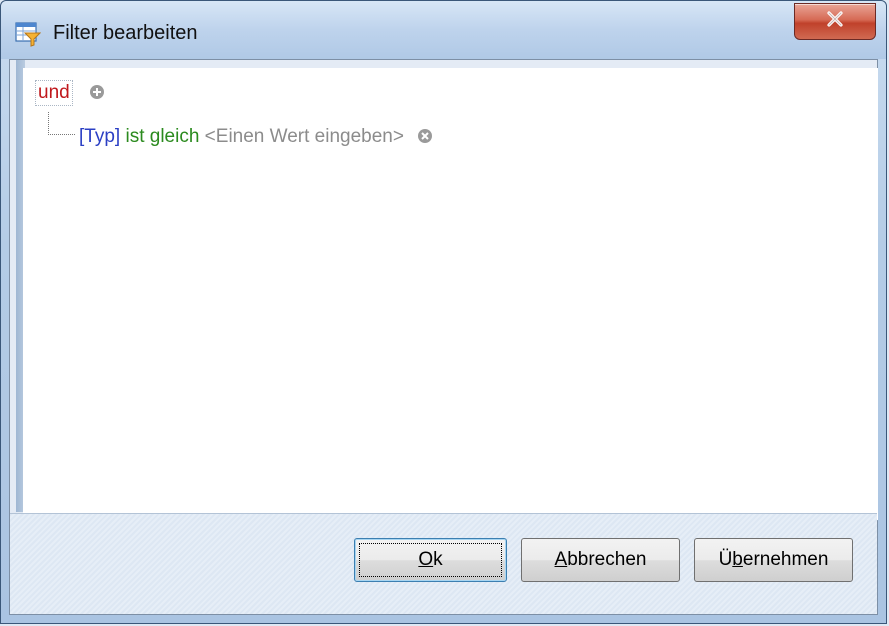 This screenshot has width=889, height=626. Describe the element at coordinates (54, 93) in the screenshot. I see `group-operator: und` at that location.